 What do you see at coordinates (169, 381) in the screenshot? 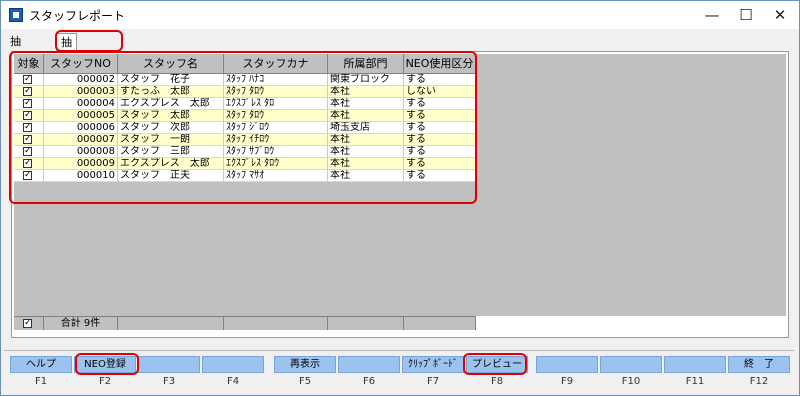
I see `function-key-label: F3` at bounding box center [169, 381].